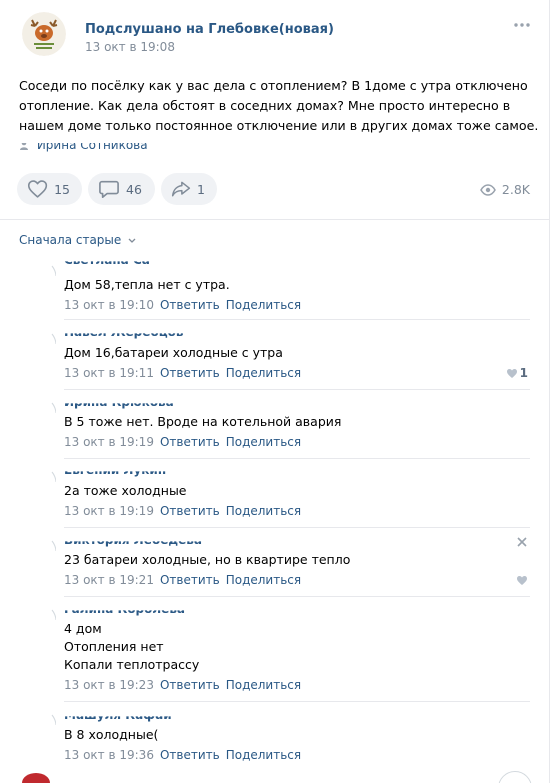 Image resolution: width=557 pixels, height=783 pixels. What do you see at coordinates (109, 685) in the screenshot?
I see `comment-date: 13 окт в 19:23` at bounding box center [109, 685].